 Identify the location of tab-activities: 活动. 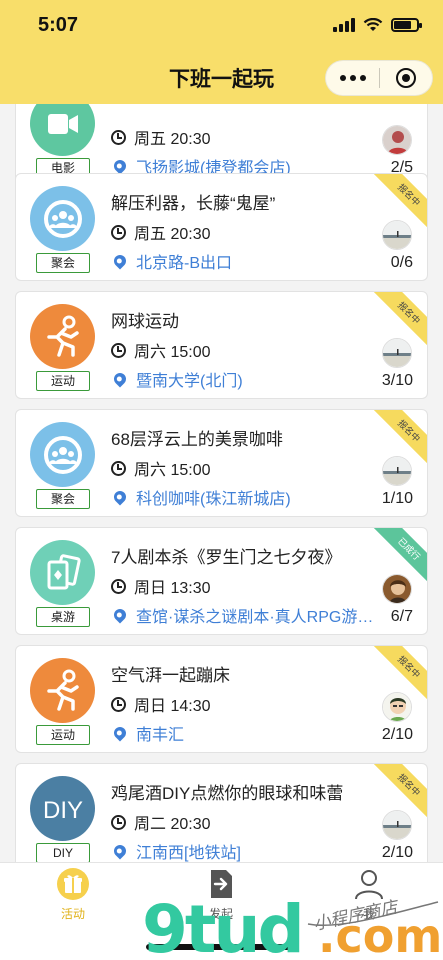
(73, 897).